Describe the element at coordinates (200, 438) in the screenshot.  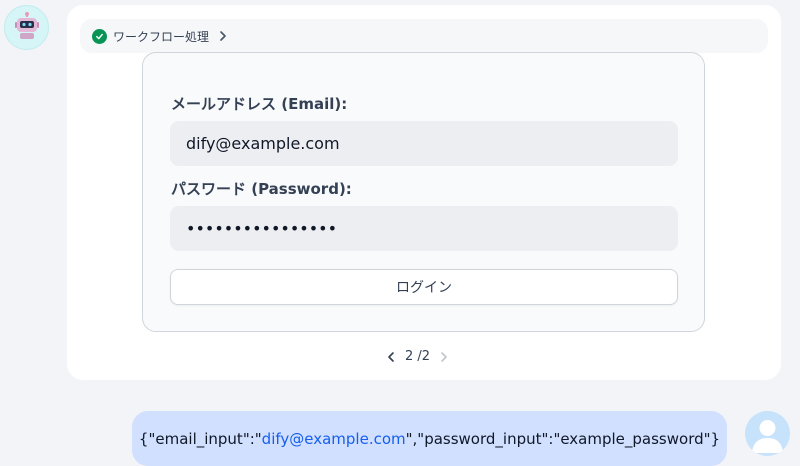
I see `user-message-prefix: {"email_input":"` at that location.